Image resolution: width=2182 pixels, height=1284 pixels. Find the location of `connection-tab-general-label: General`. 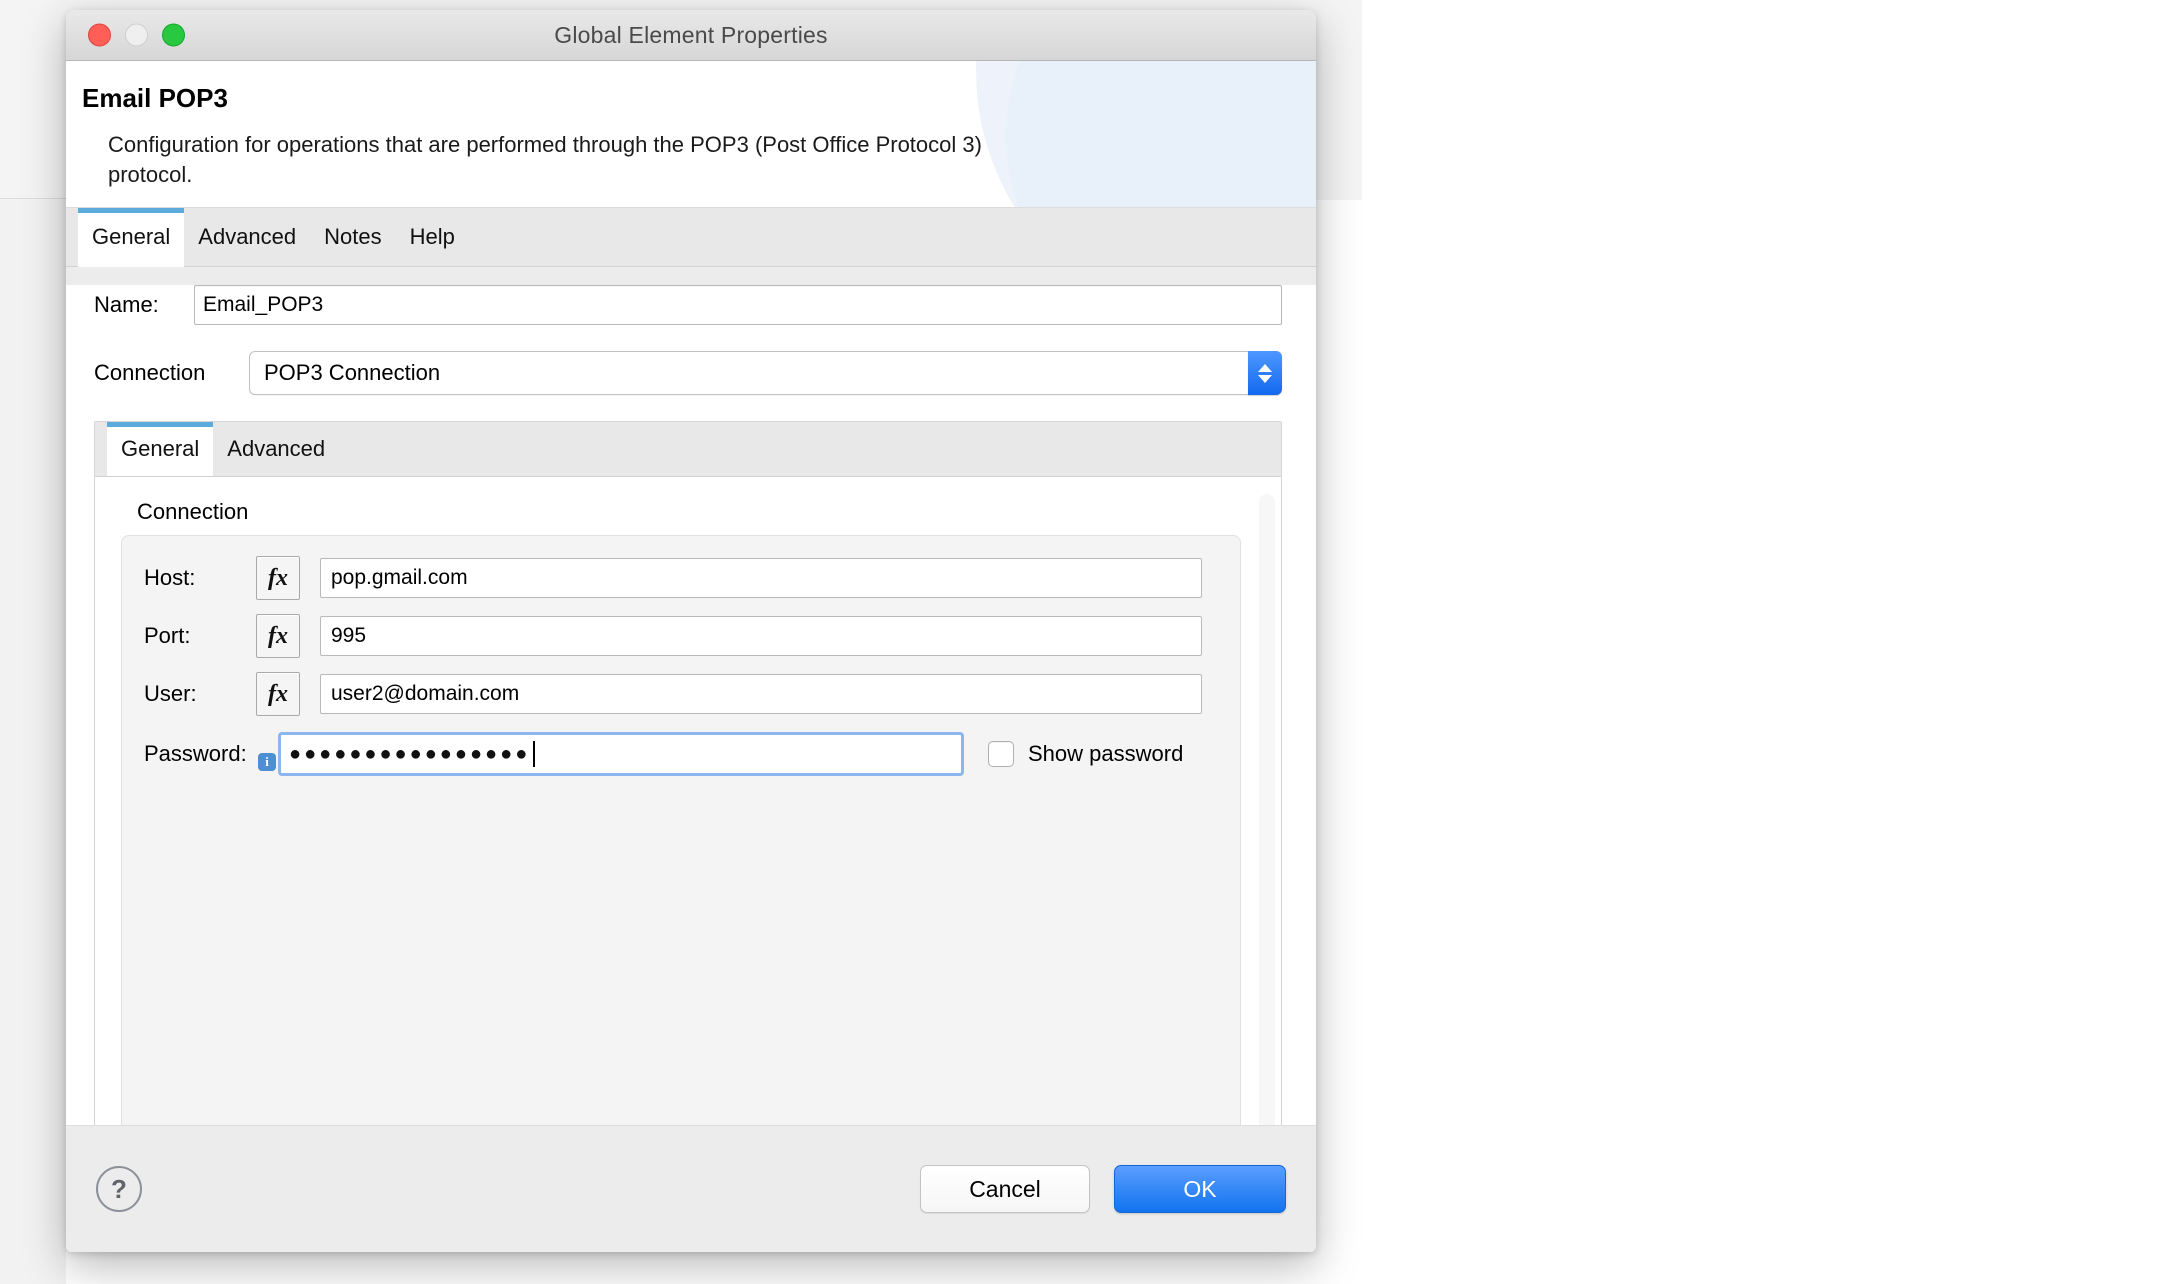

connection-tab-general-label: General is located at coordinates (160, 448).